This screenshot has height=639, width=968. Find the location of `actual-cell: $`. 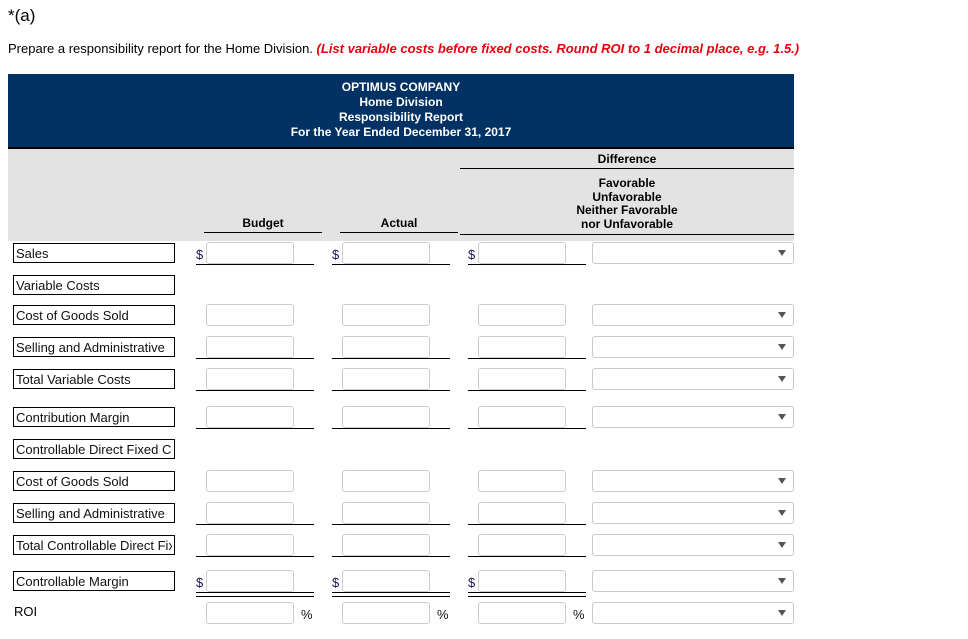

actual-cell: $ is located at coordinates (381, 253).